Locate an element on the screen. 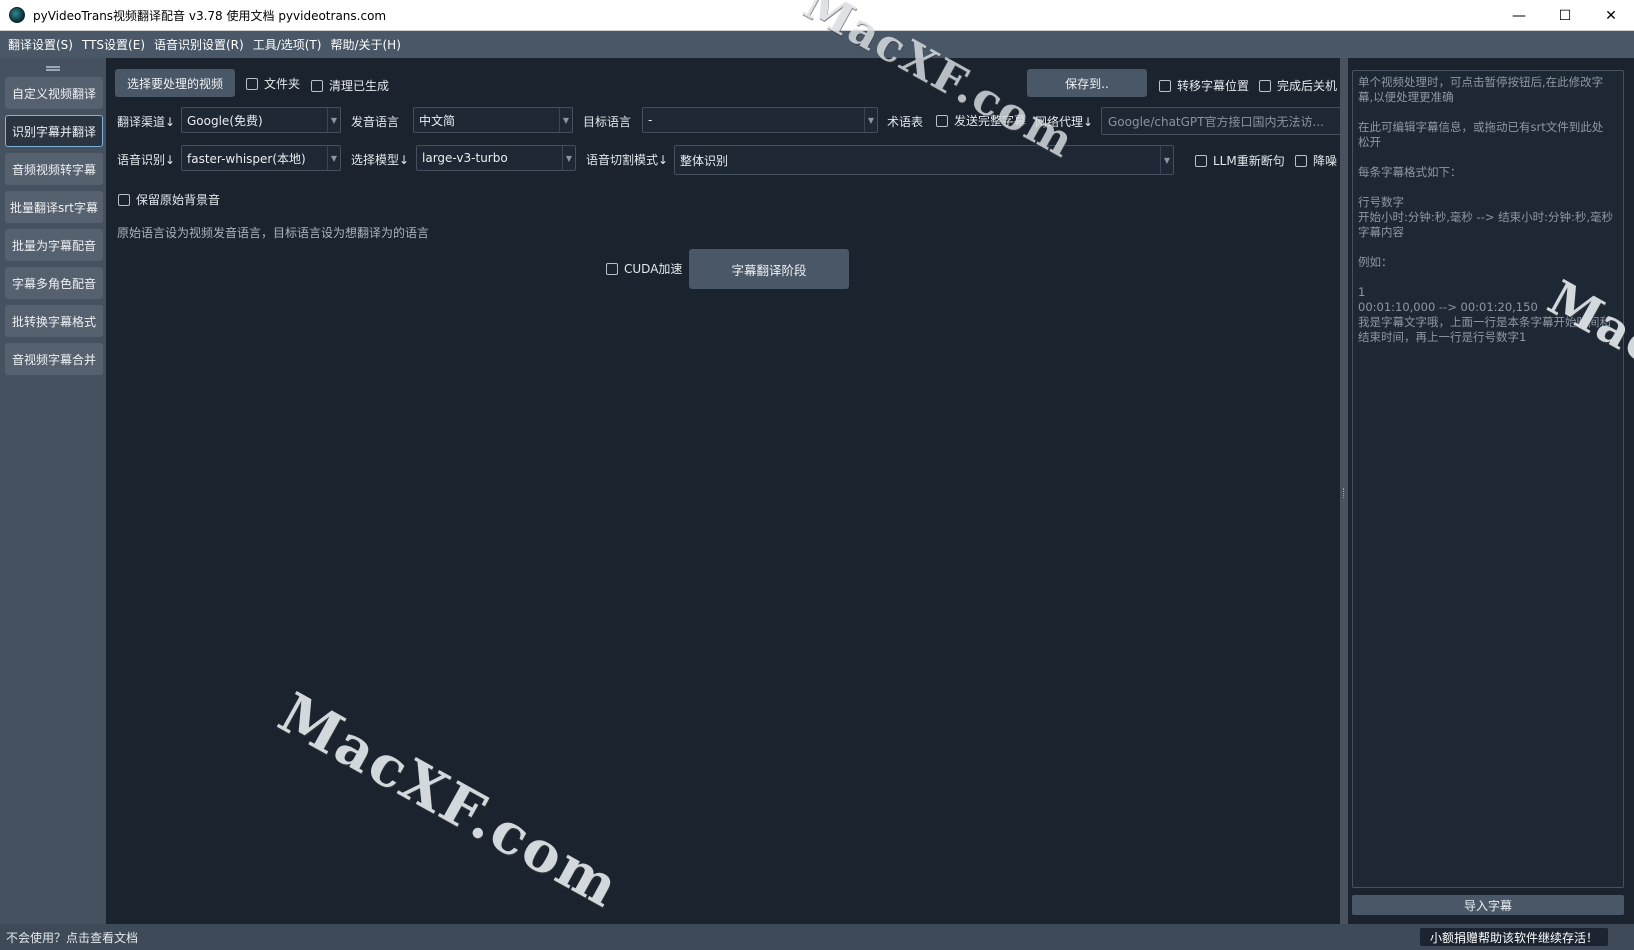  target-language-value: - is located at coordinates (650, 120).